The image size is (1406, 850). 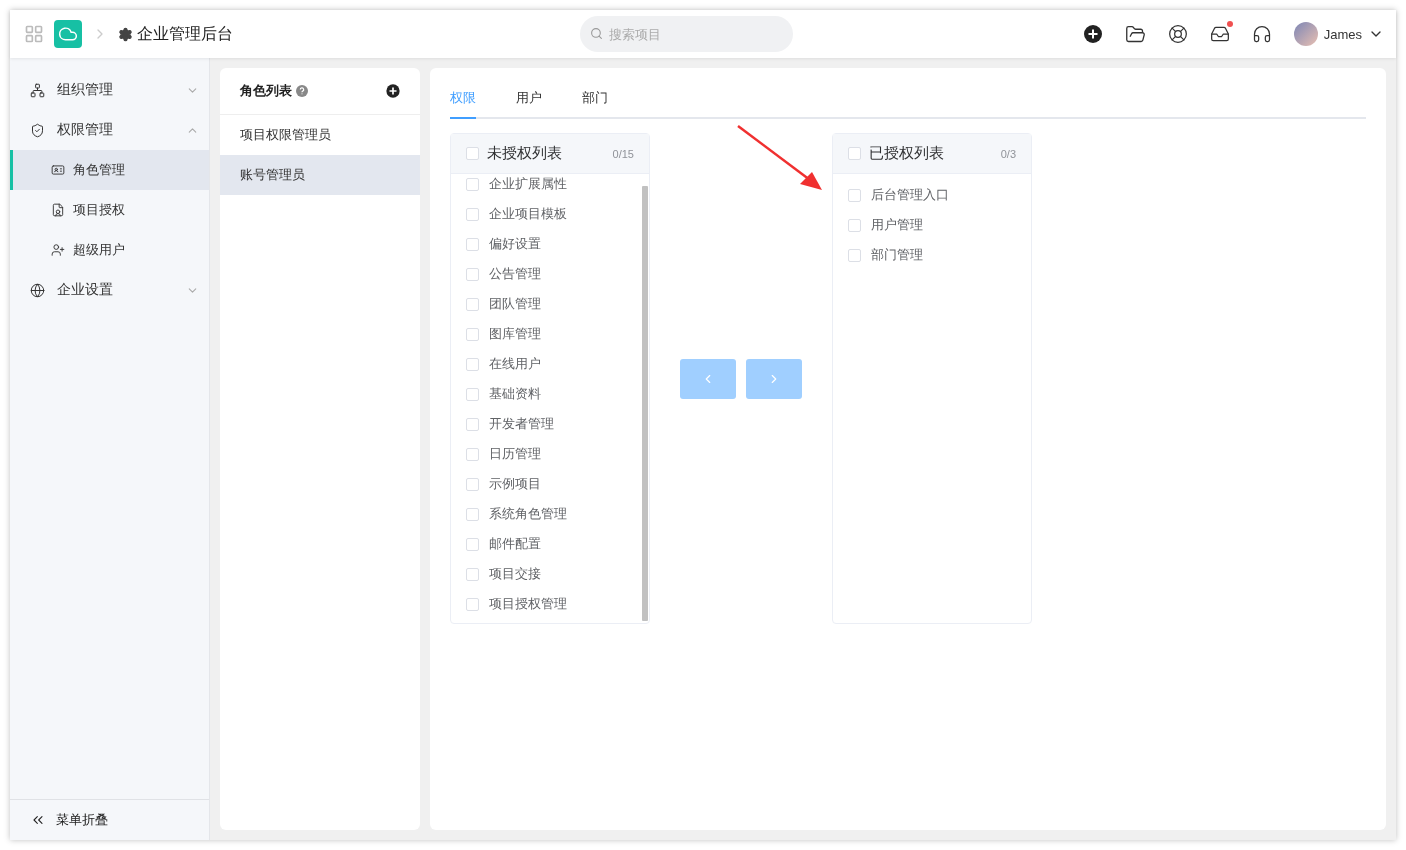 I want to click on list-item: 日历管理, so click(x=515, y=454).